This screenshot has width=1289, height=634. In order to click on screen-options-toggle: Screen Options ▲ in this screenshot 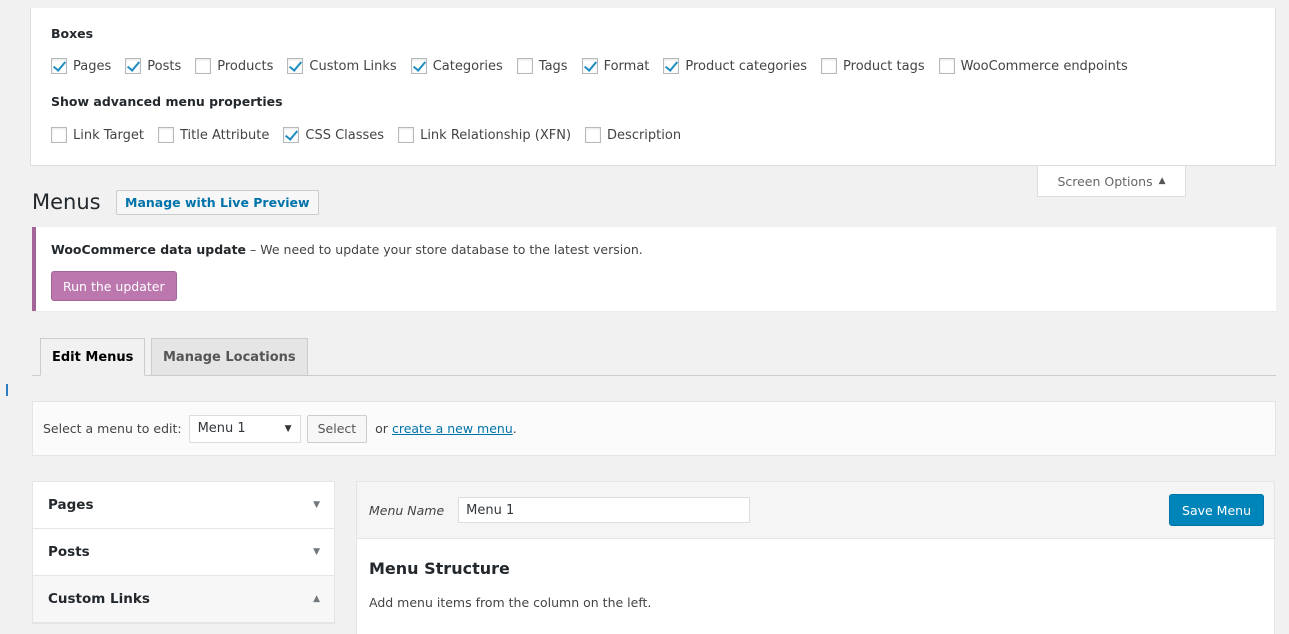, I will do `click(1111, 181)`.